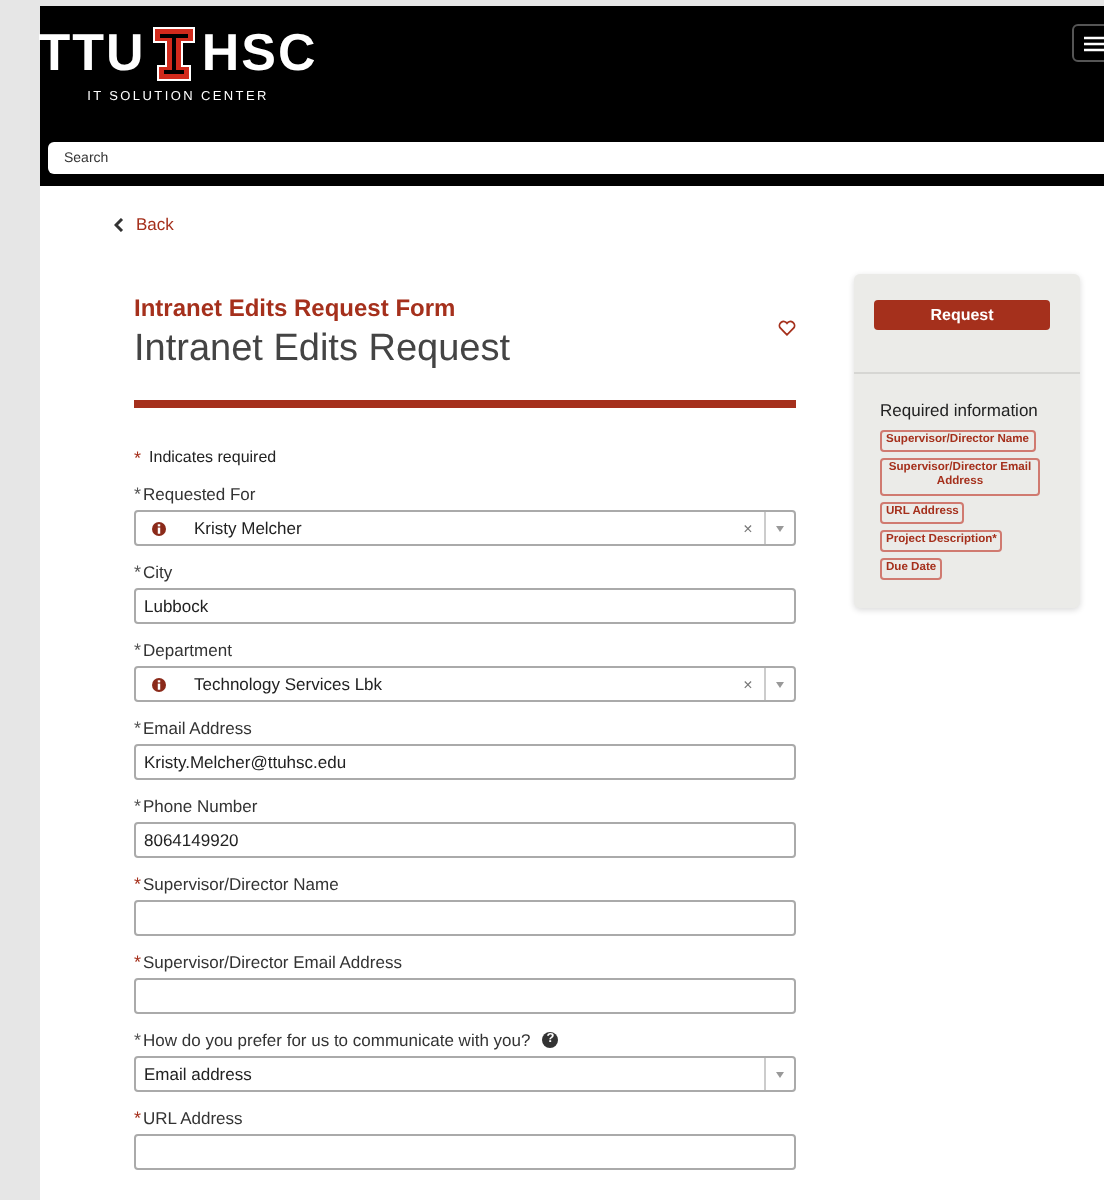 The image size is (1104, 1200). What do you see at coordinates (962, 315) in the screenshot?
I see `request-button: Request` at bounding box center [962, 315].